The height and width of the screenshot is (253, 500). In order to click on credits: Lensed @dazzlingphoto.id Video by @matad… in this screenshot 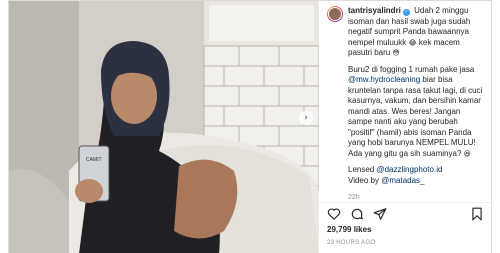, I will do `click(416, 175)`.